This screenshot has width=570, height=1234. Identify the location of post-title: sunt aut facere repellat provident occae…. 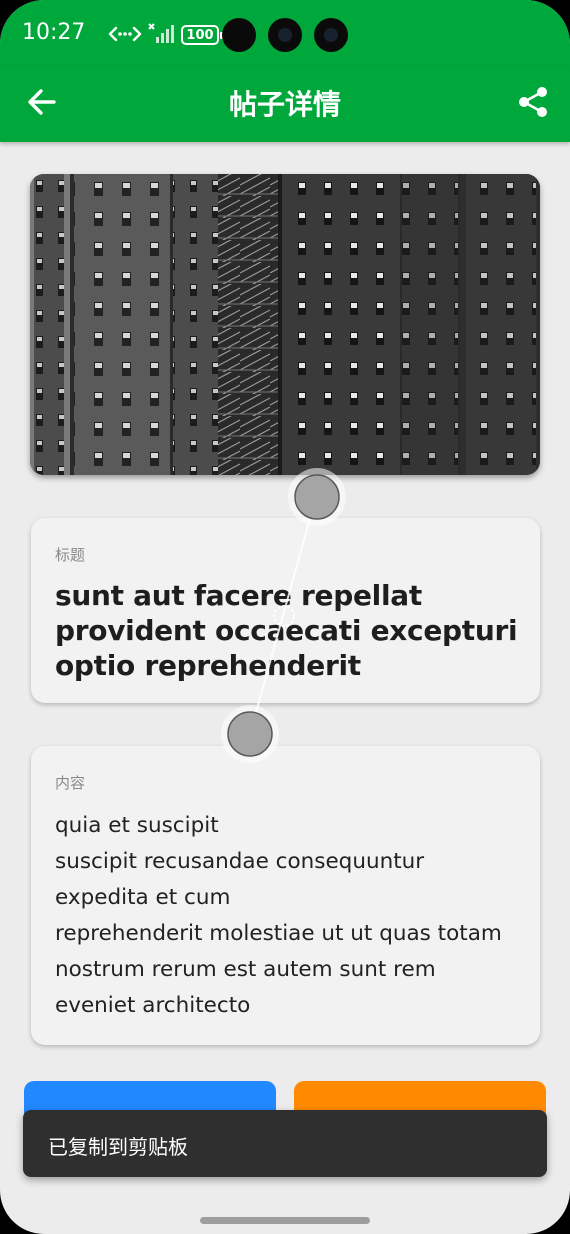
(286, 630).